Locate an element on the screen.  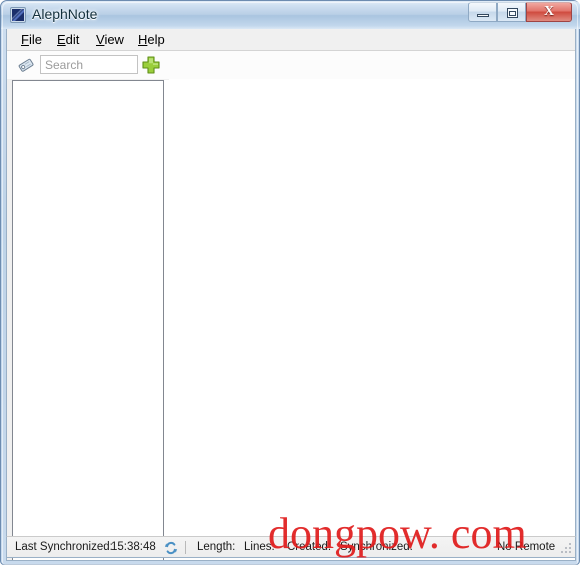
alephnote-app-icon is located at coordinates (18, 15).